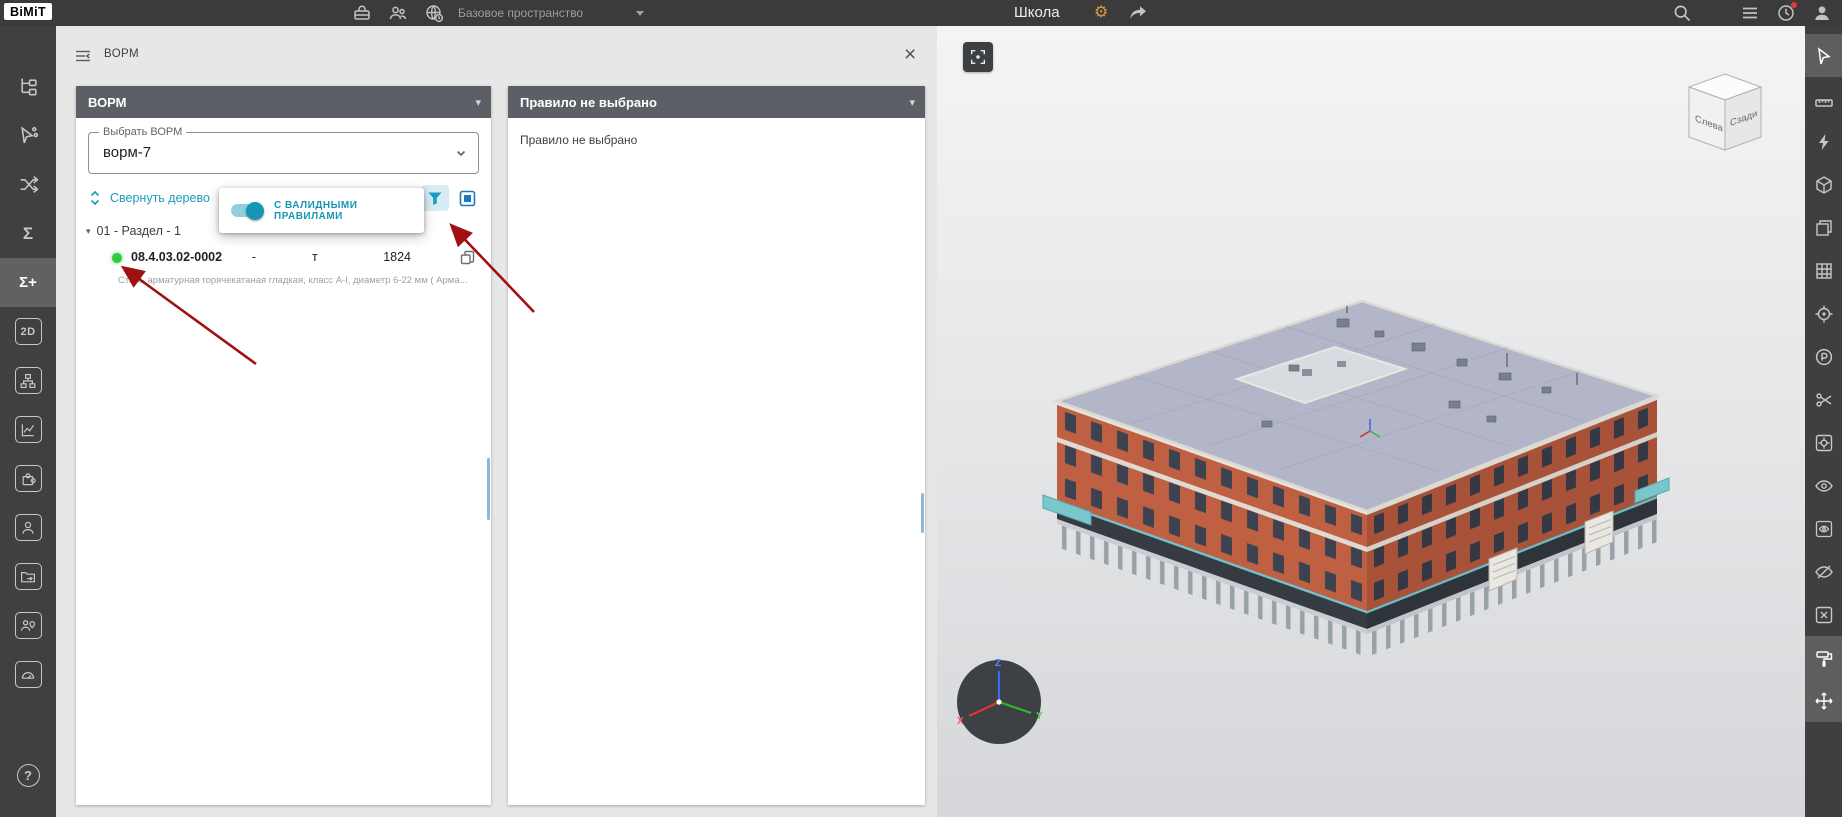  What do you see at coordinates (283, 102) in the screenshot?
I see `vorm-panel-header: ВОРМ ▾` at bounding box center [283, 102].